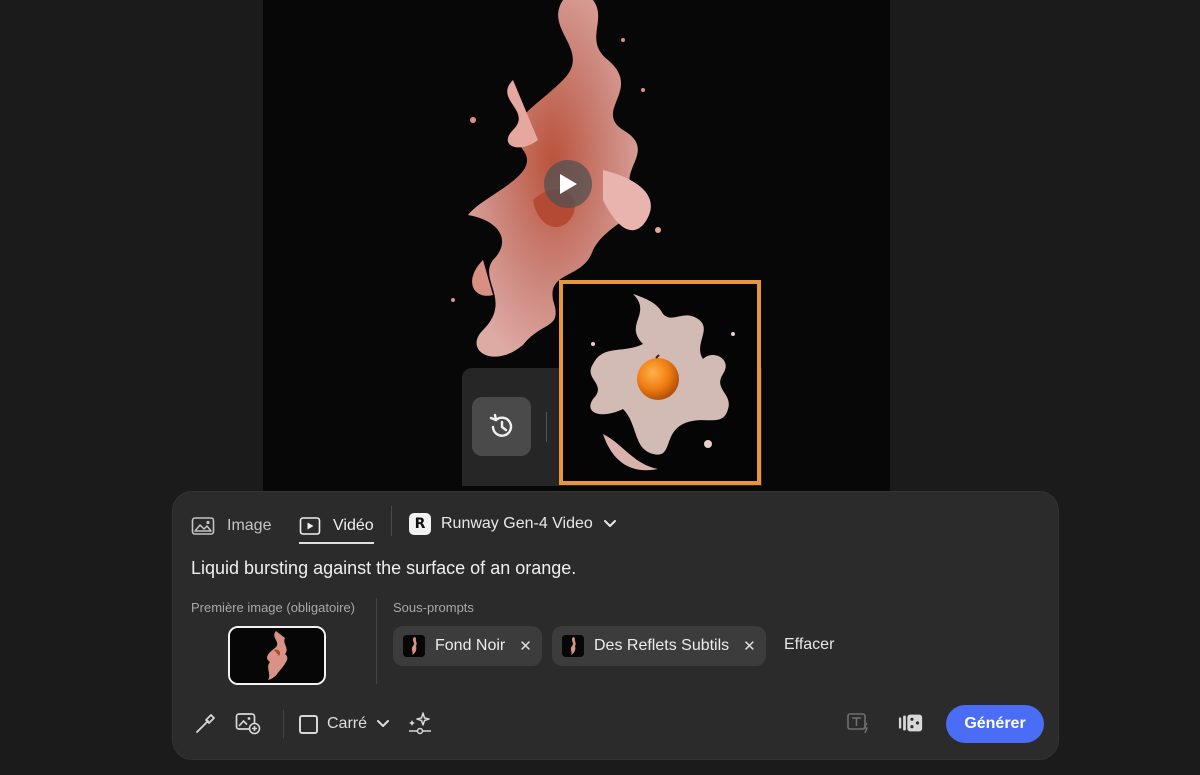 Image resolution: width=1200 pixels, height=775 pixels. What do you see at coordinates (809, 645) in the screenshot?
I see `clear-subprompts-button: Effacer` at bounding box center [809, 645].